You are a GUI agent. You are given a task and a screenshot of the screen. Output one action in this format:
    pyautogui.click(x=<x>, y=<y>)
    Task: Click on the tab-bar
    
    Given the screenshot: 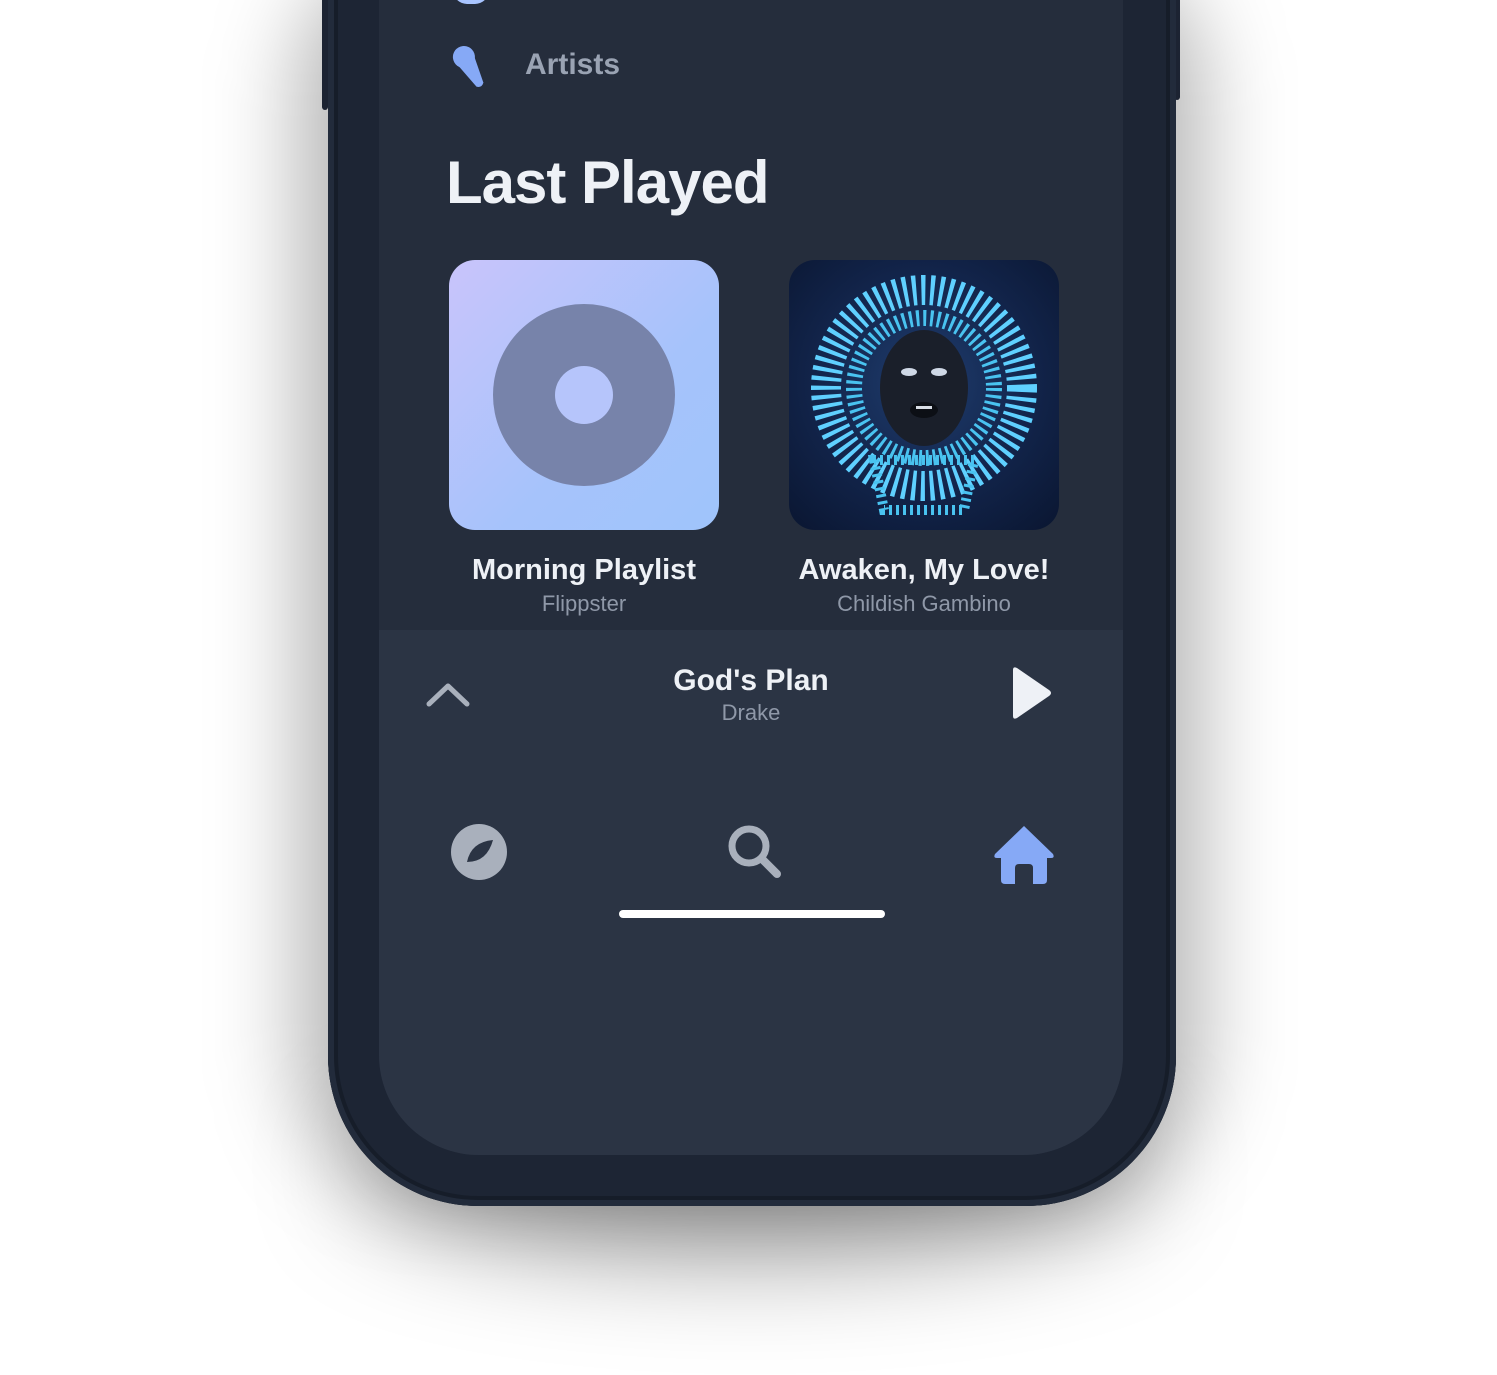 What is the action you would take?
    pyautogui.click(x=751, y=855)
    